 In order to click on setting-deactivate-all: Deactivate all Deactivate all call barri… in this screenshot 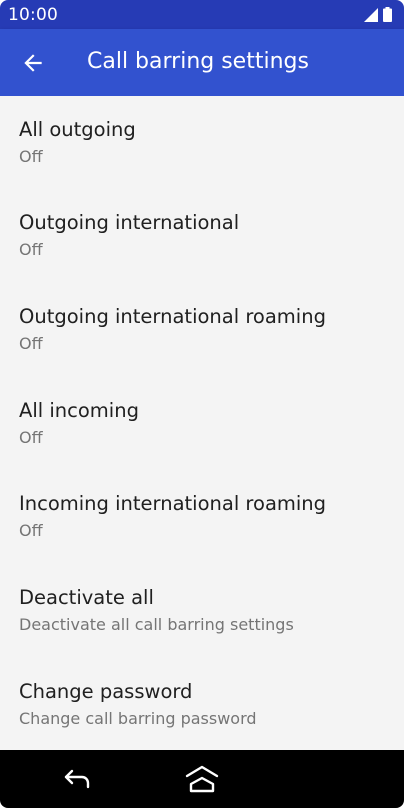, I will do `click(202, 610)`.